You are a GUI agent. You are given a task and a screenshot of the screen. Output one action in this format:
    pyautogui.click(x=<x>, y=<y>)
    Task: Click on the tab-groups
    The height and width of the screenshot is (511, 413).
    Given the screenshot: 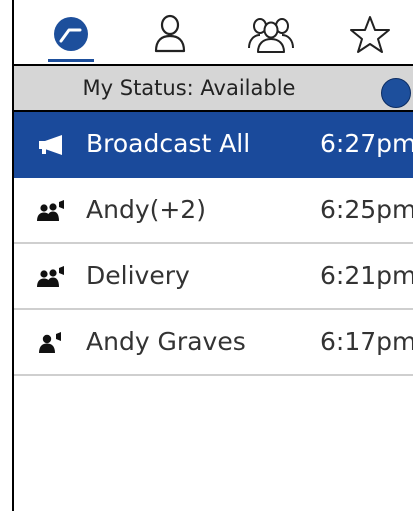 What is the action you would take?
    pyautogui.click(x=271, y=34)
    